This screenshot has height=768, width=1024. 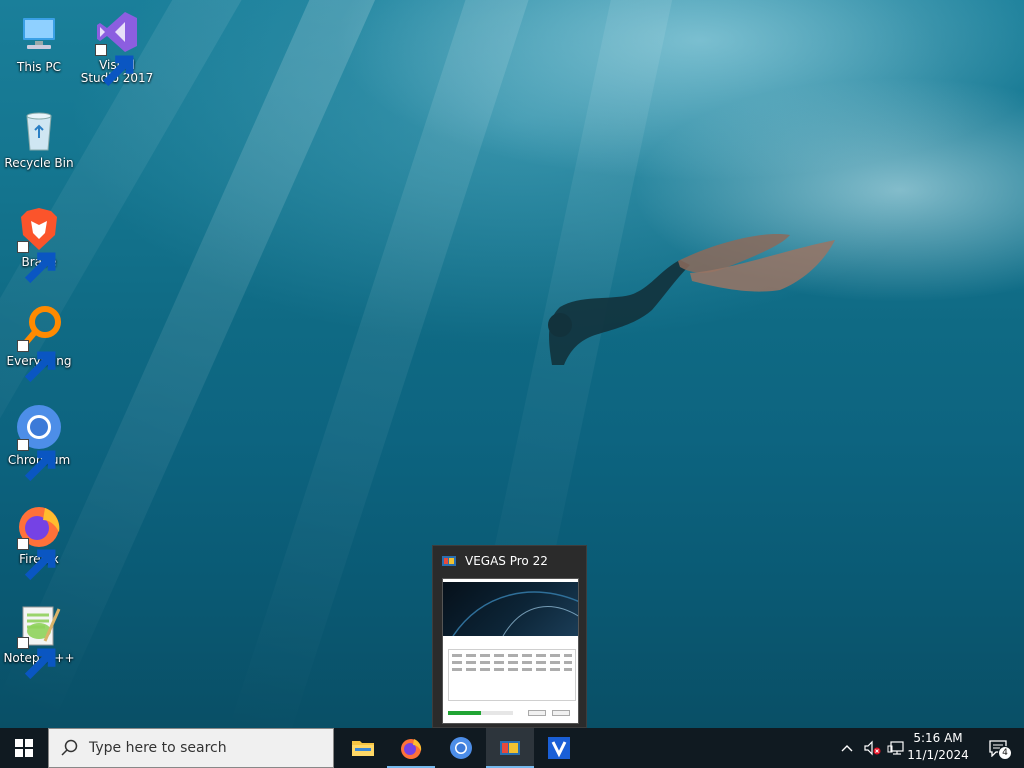 I want to click on taskbar-search-box: Type here to search, so click(x=191, y=748).